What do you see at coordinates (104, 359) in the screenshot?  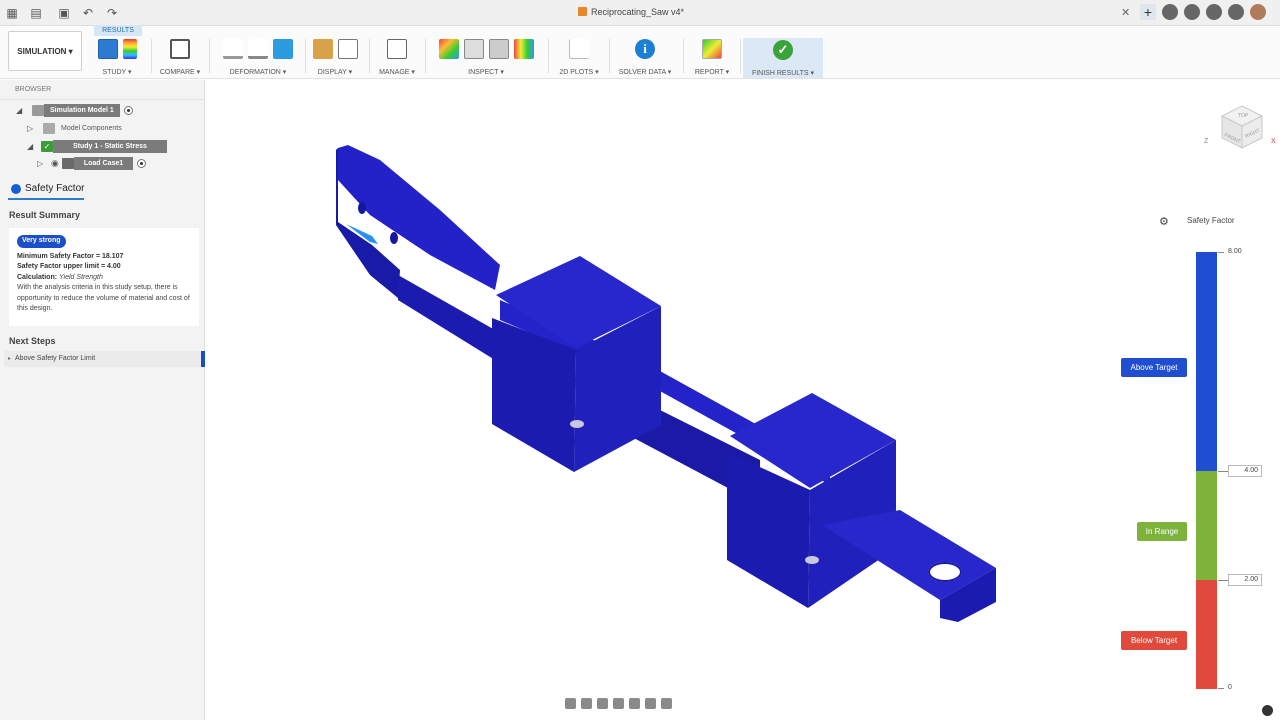 I see `next-step-item: ▸ Above Safety Factor Limit` at bounding box center [104, 359].